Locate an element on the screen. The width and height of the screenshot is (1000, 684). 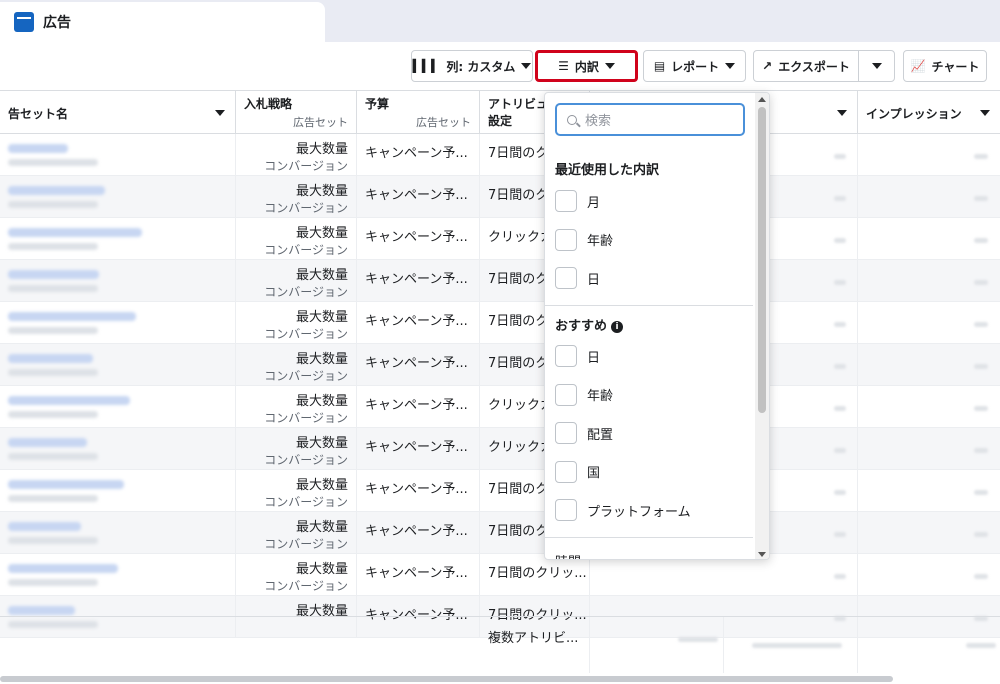
scroll-down-icon is located at coordinates (762, 554).